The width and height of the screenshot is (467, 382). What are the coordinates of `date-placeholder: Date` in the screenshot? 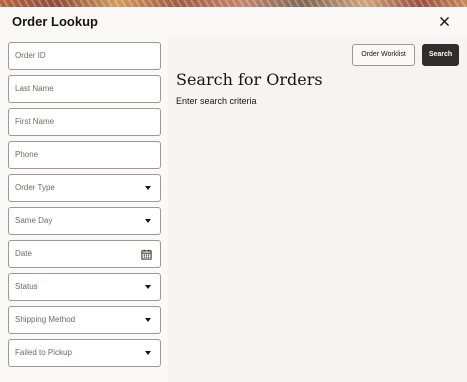 It's located at (23, 253).